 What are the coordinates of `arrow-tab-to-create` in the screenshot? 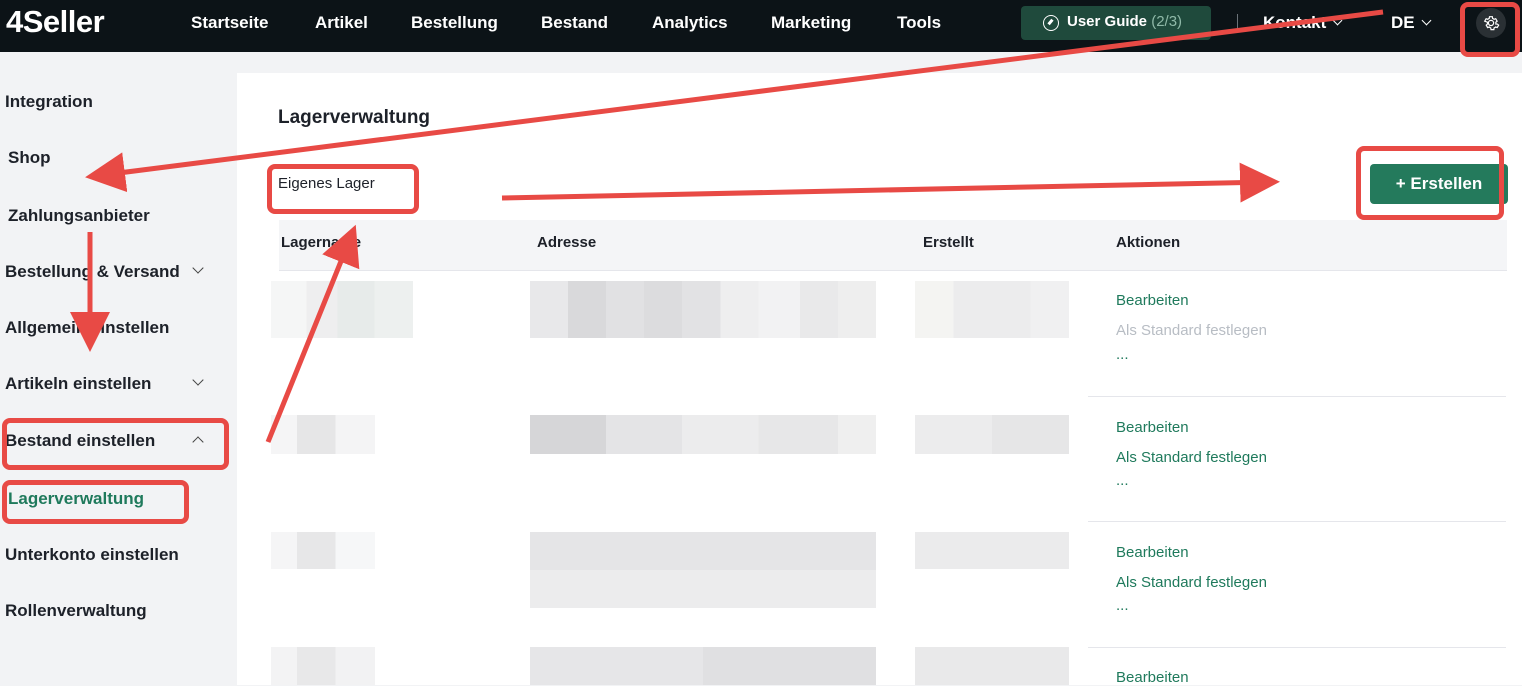 It's located at (890, 182).